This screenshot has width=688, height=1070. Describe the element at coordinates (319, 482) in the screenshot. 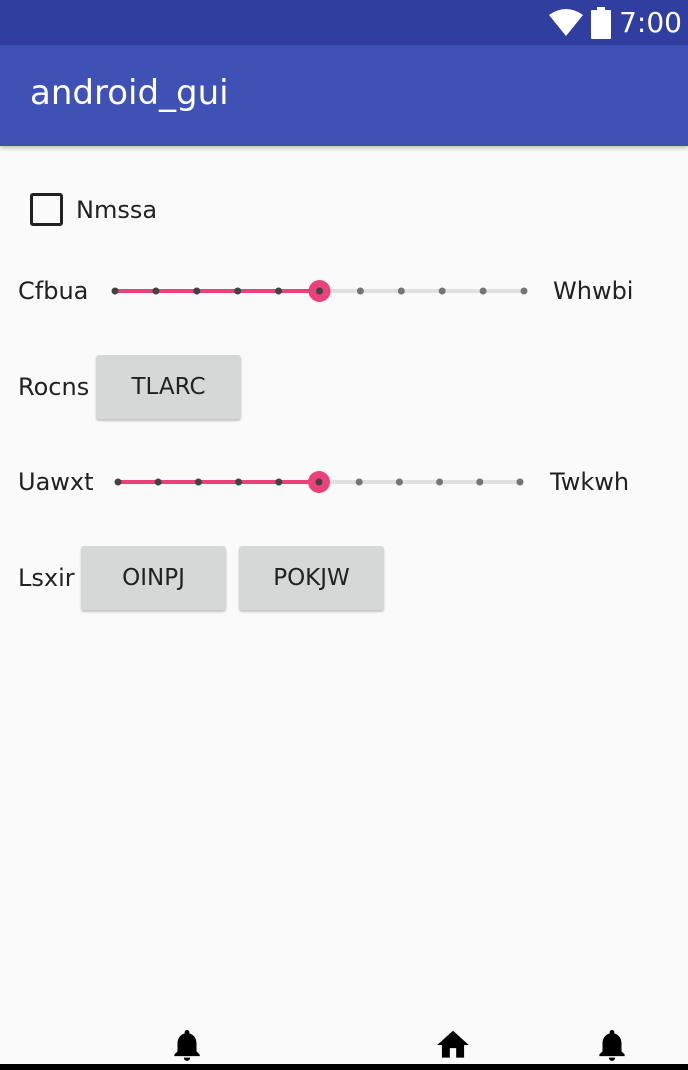

I see `slider-thumb-tick` at that location.